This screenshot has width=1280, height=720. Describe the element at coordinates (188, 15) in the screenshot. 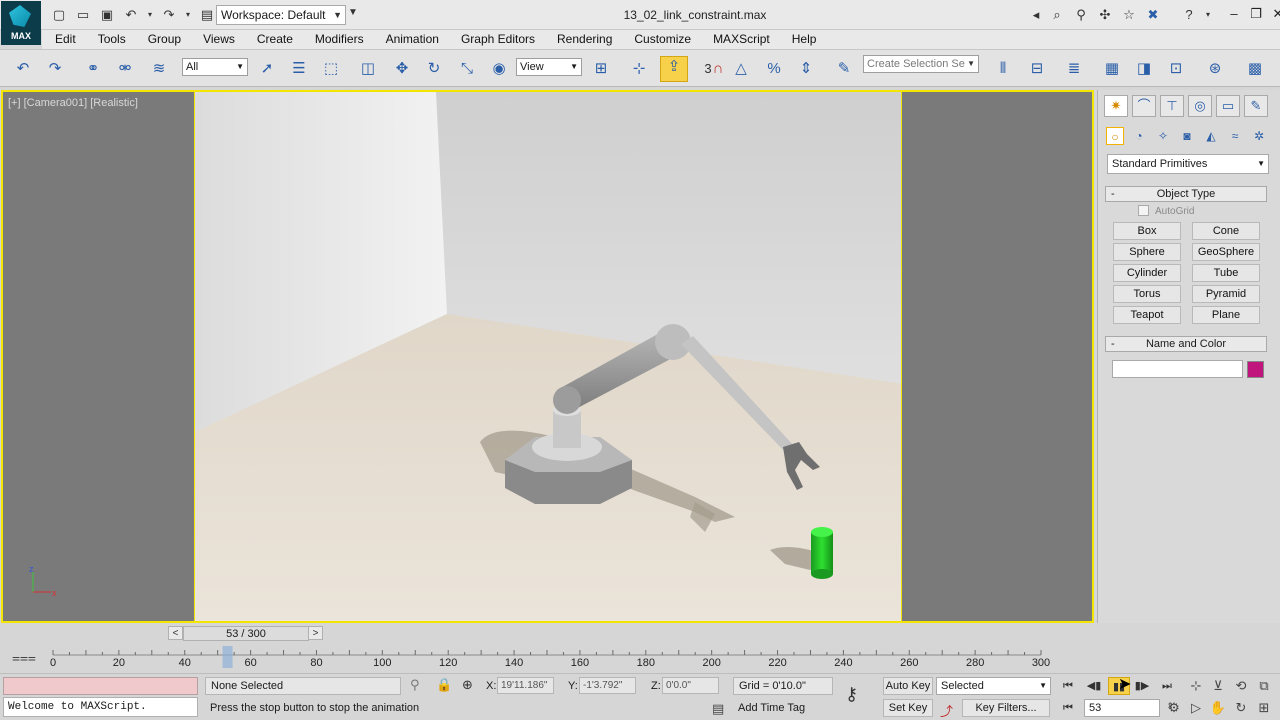

I see `redo-dropdown-icon: ▾` at that location.